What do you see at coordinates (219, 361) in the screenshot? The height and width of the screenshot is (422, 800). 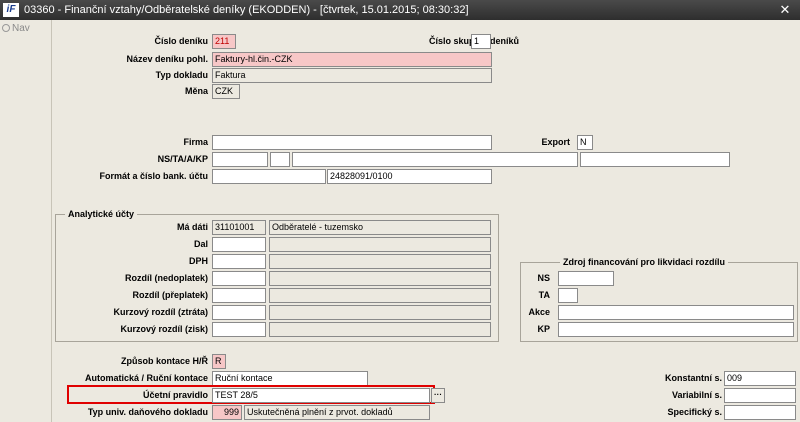 I see `zpusob-kontace-field: R` at bounding box center [219, 361].